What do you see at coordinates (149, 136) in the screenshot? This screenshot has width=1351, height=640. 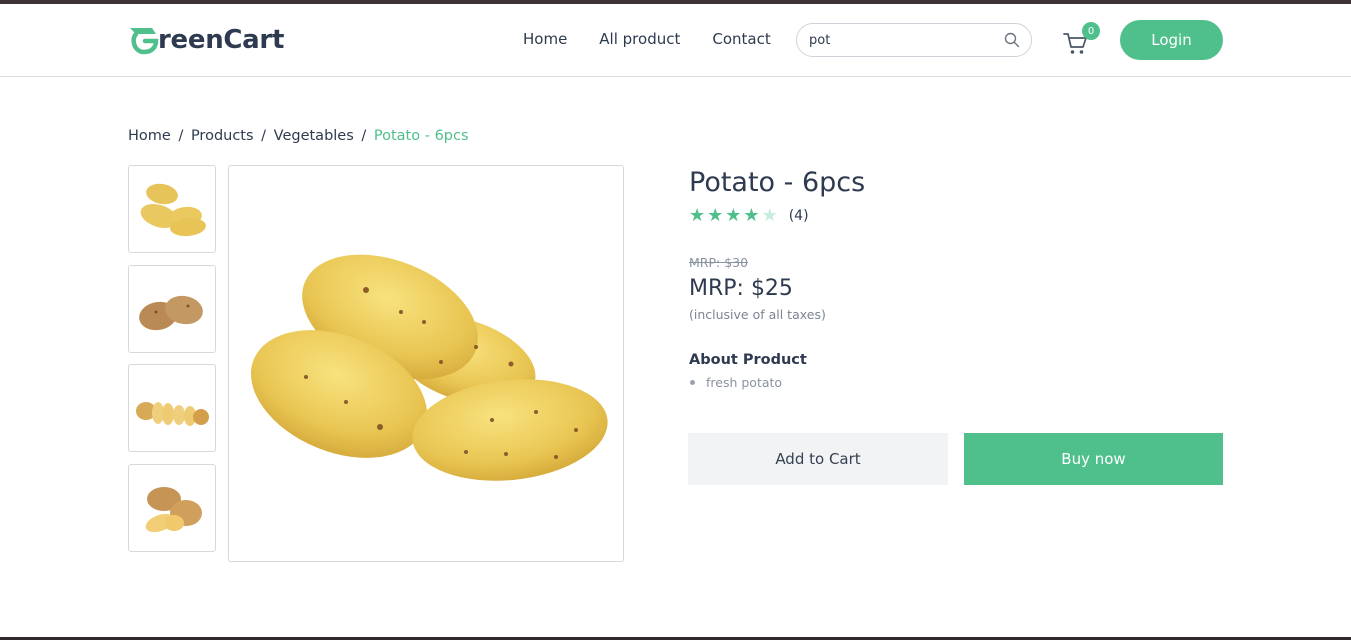 I see `breadcrumb-home: Home` at bounding box center [149, 136].